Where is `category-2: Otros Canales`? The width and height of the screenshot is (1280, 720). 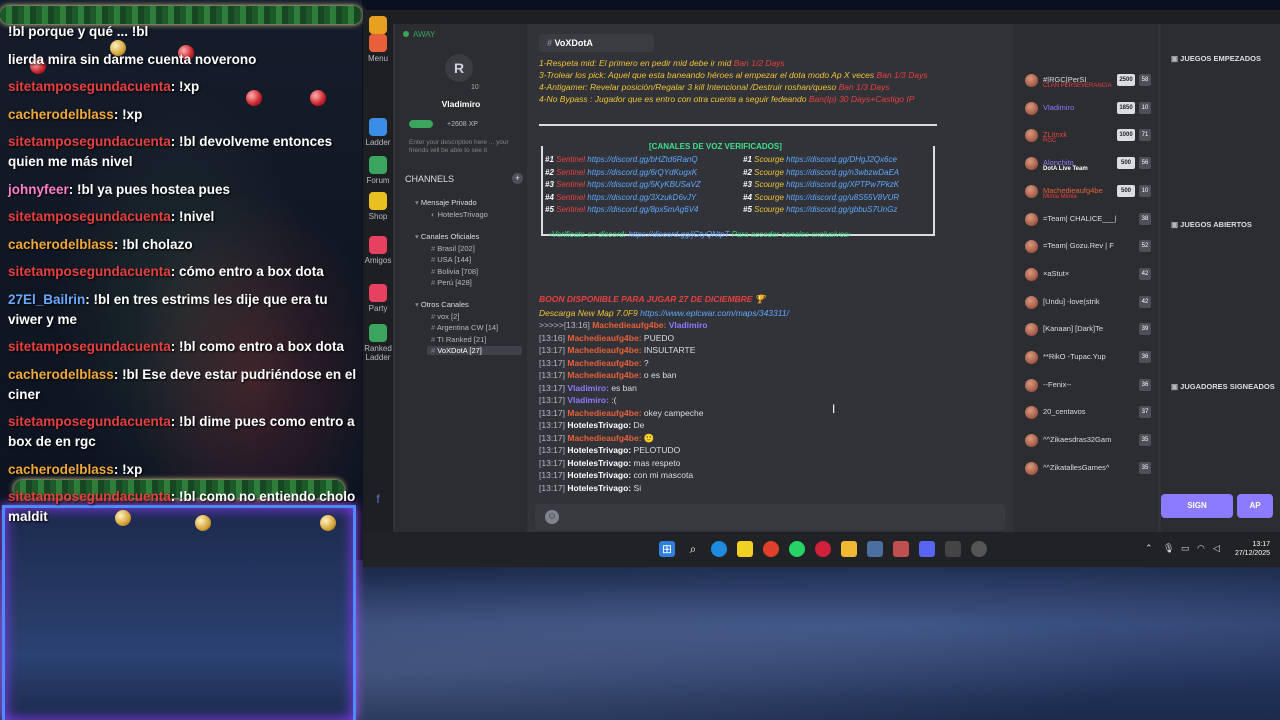 category-2: Otros Canales is located at coordinates (442, 304).